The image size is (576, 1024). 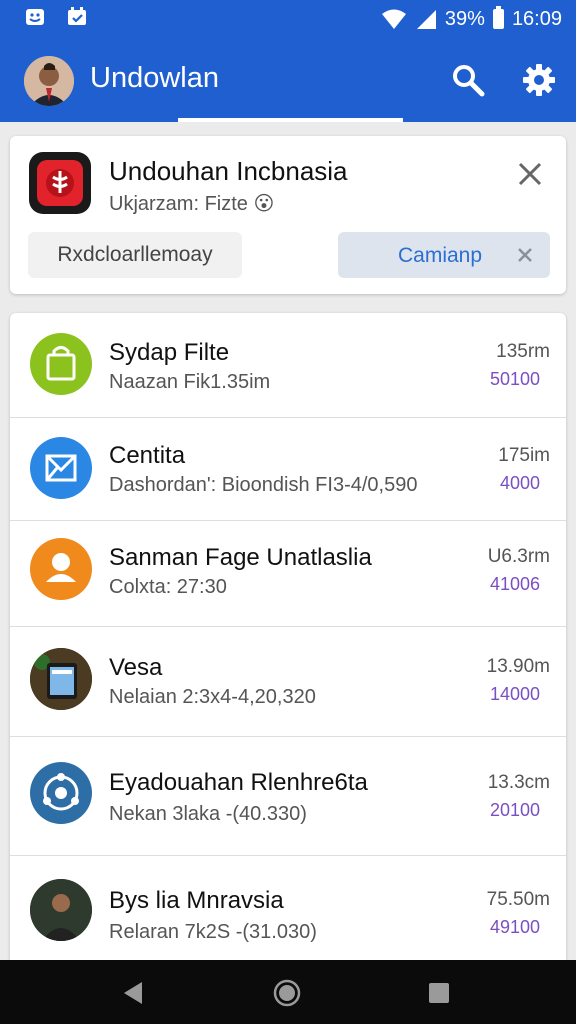 I want to click on item-subtitle: Colxta: 27:30, so click(x=168, y=587).